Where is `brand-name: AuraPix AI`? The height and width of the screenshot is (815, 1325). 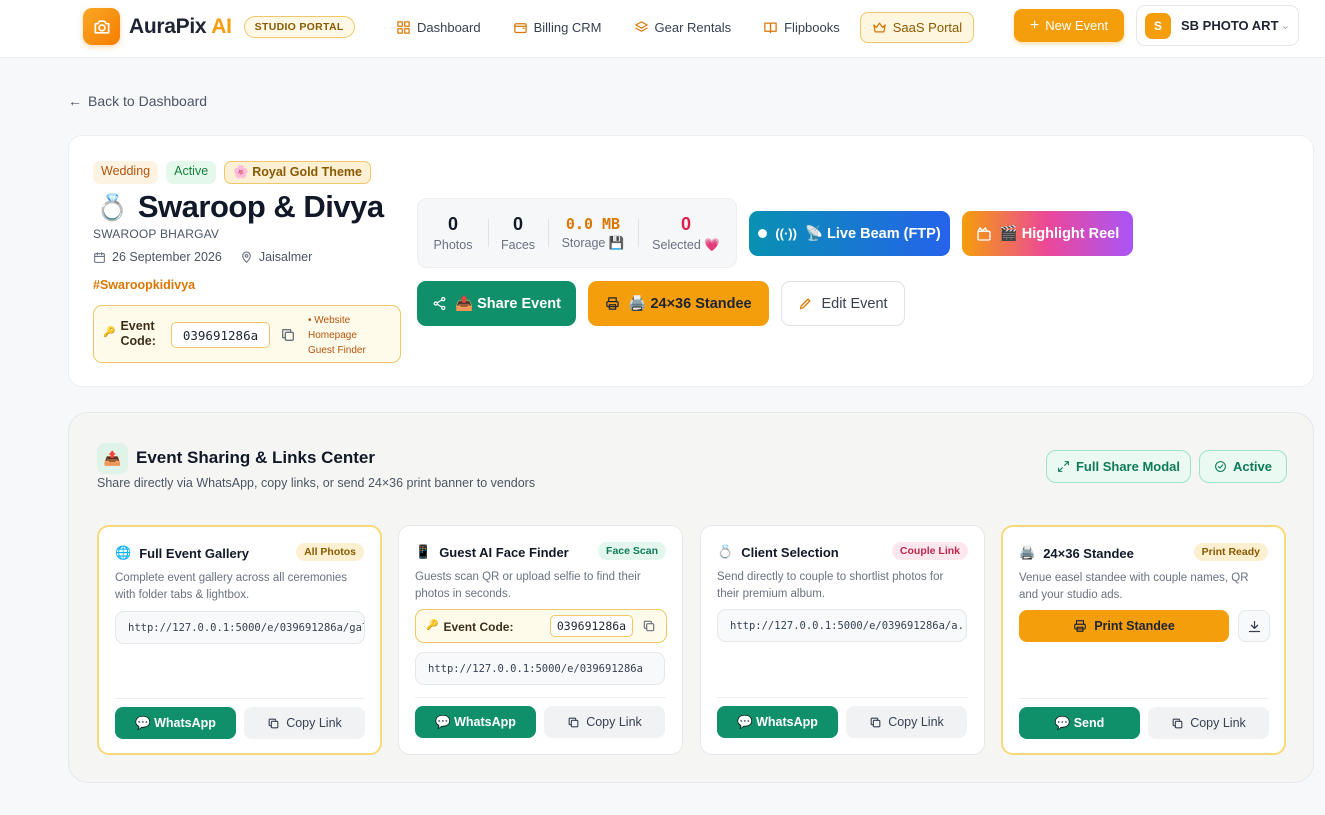 brand-name: AuraPix AI is located at coordinates (180, 26).